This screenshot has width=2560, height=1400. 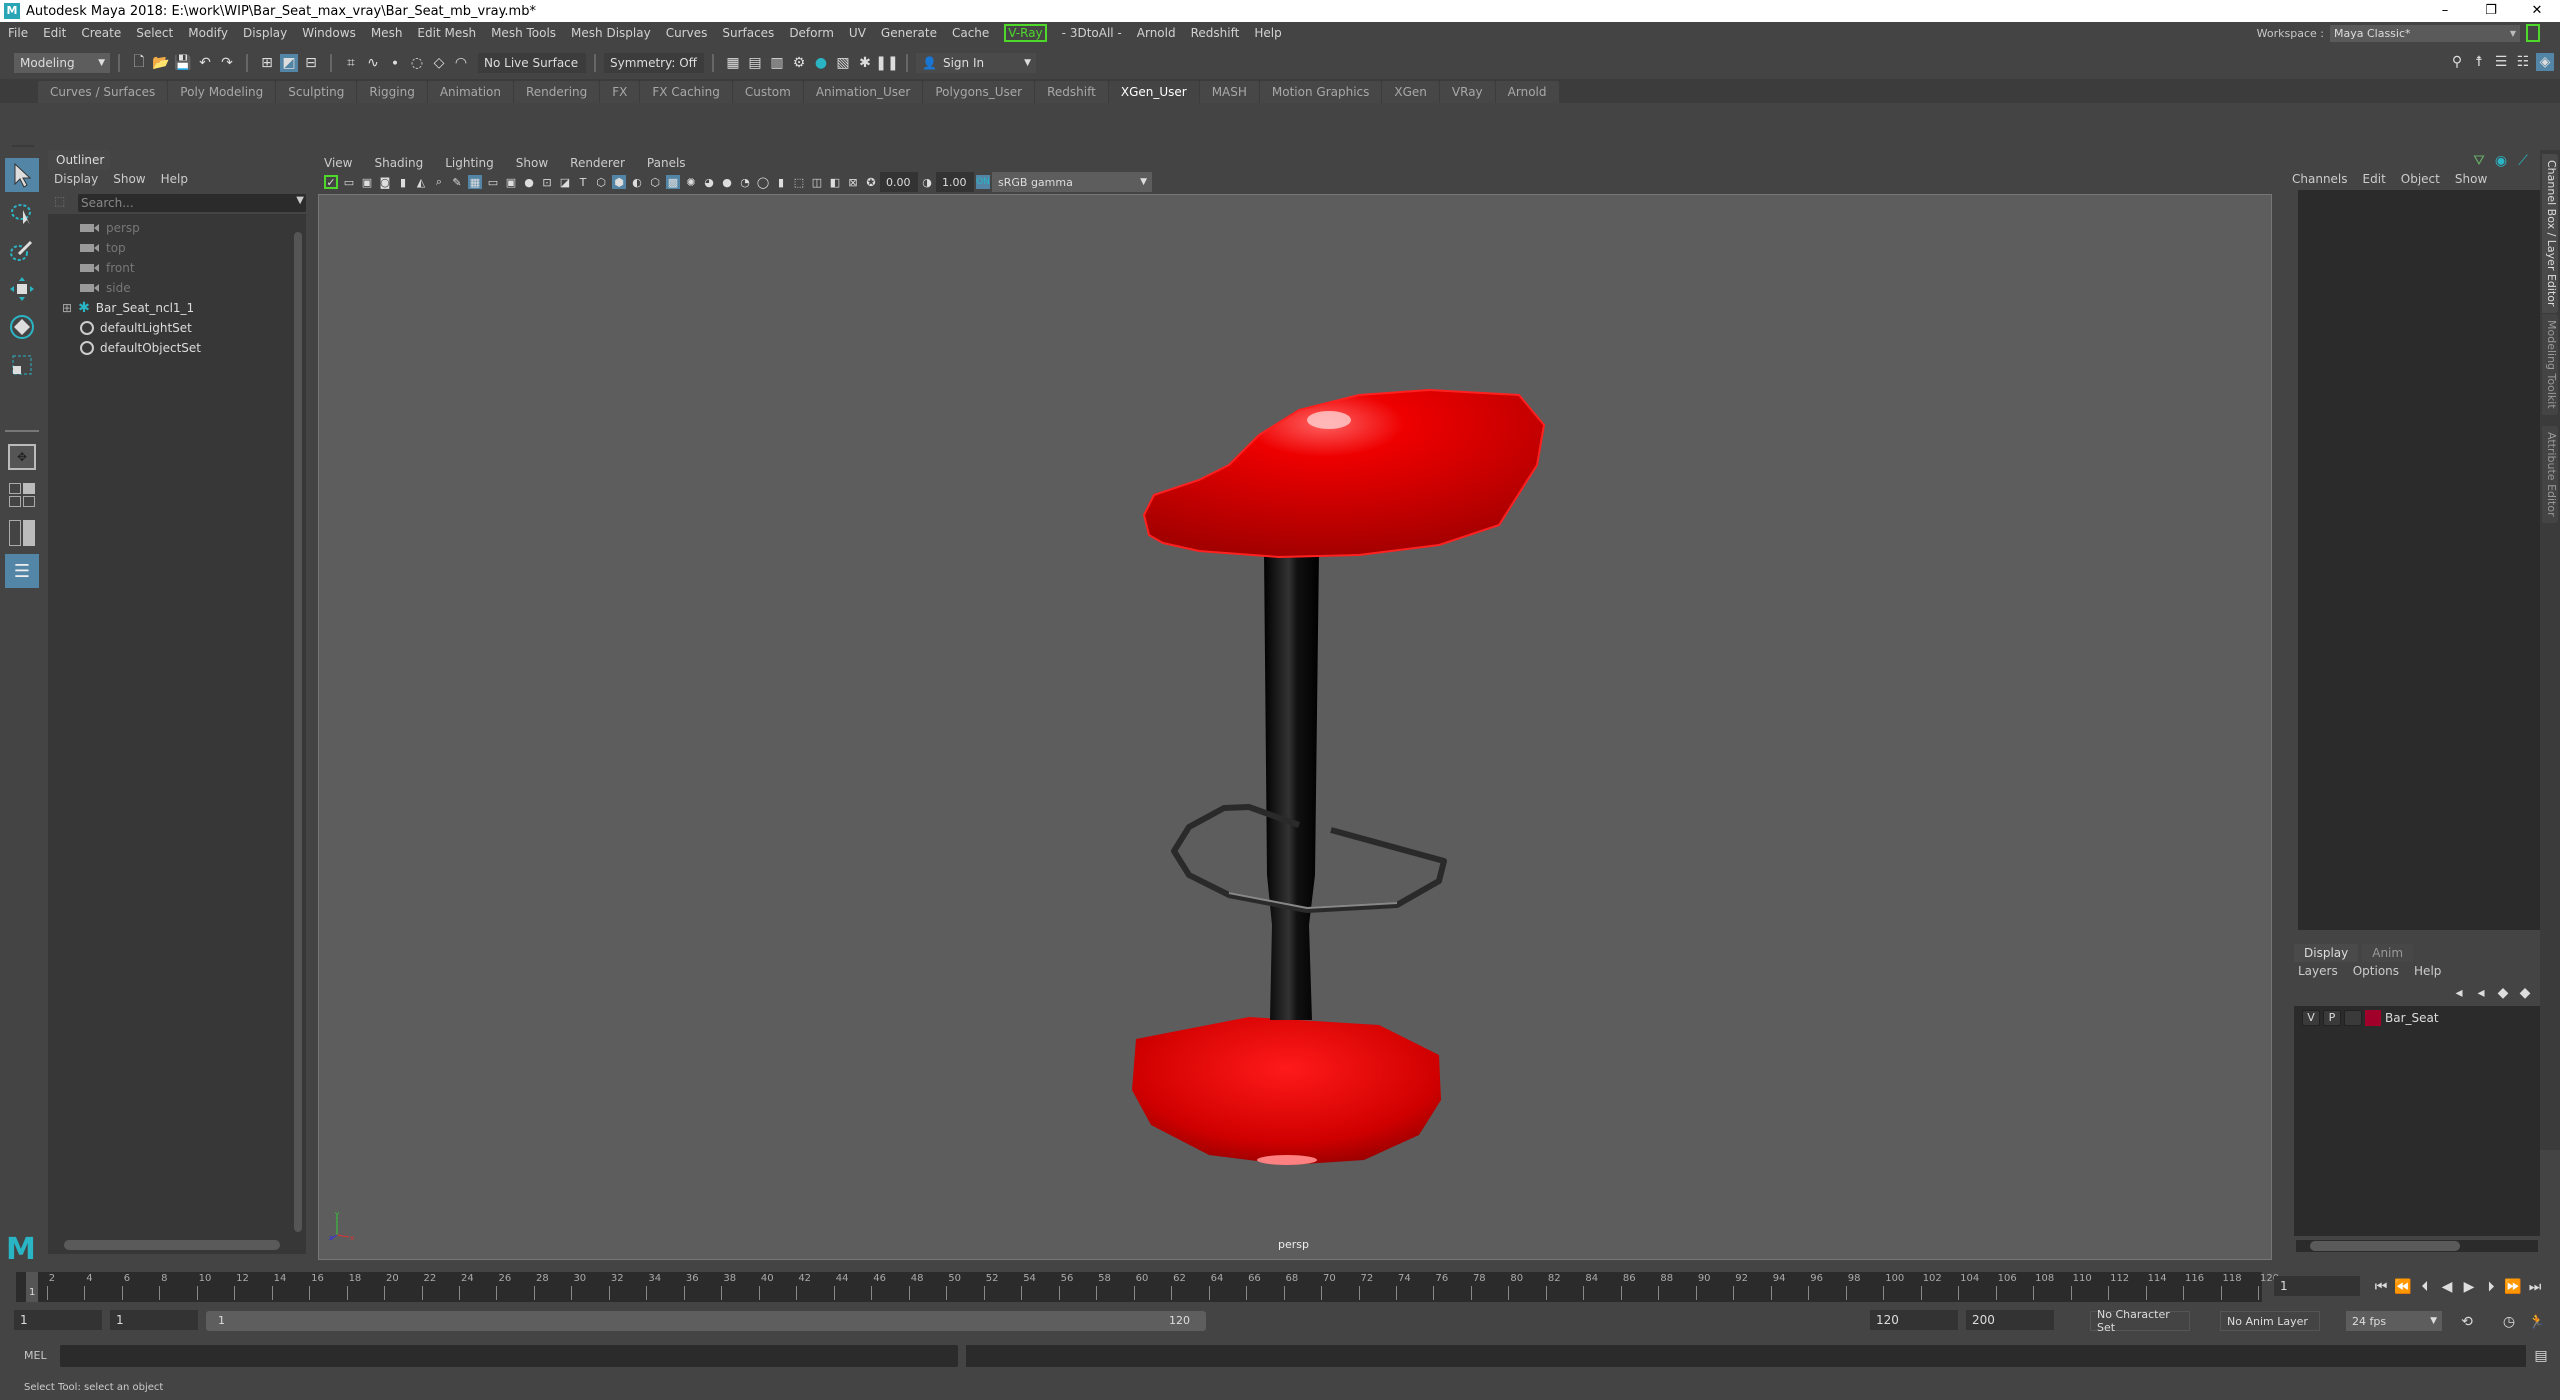 What do you see at coordinates (311, 63) in the screenshot?
I see `select-component-icon: ⊟` at bounding box center [311, 63].